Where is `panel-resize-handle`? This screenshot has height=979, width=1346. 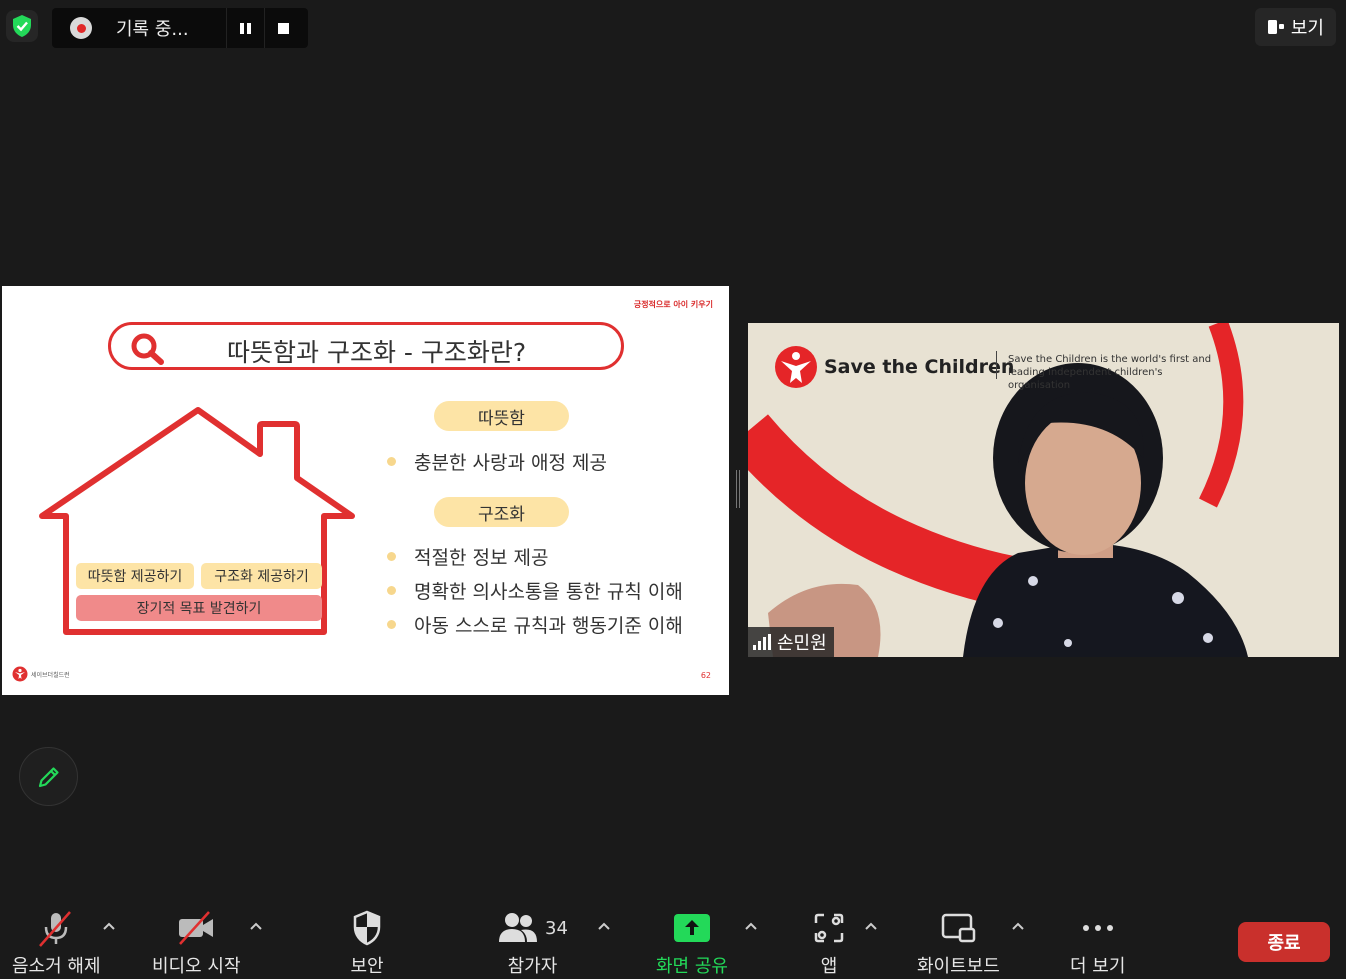 panel-resize-handle is located at coordinates (738, 489).